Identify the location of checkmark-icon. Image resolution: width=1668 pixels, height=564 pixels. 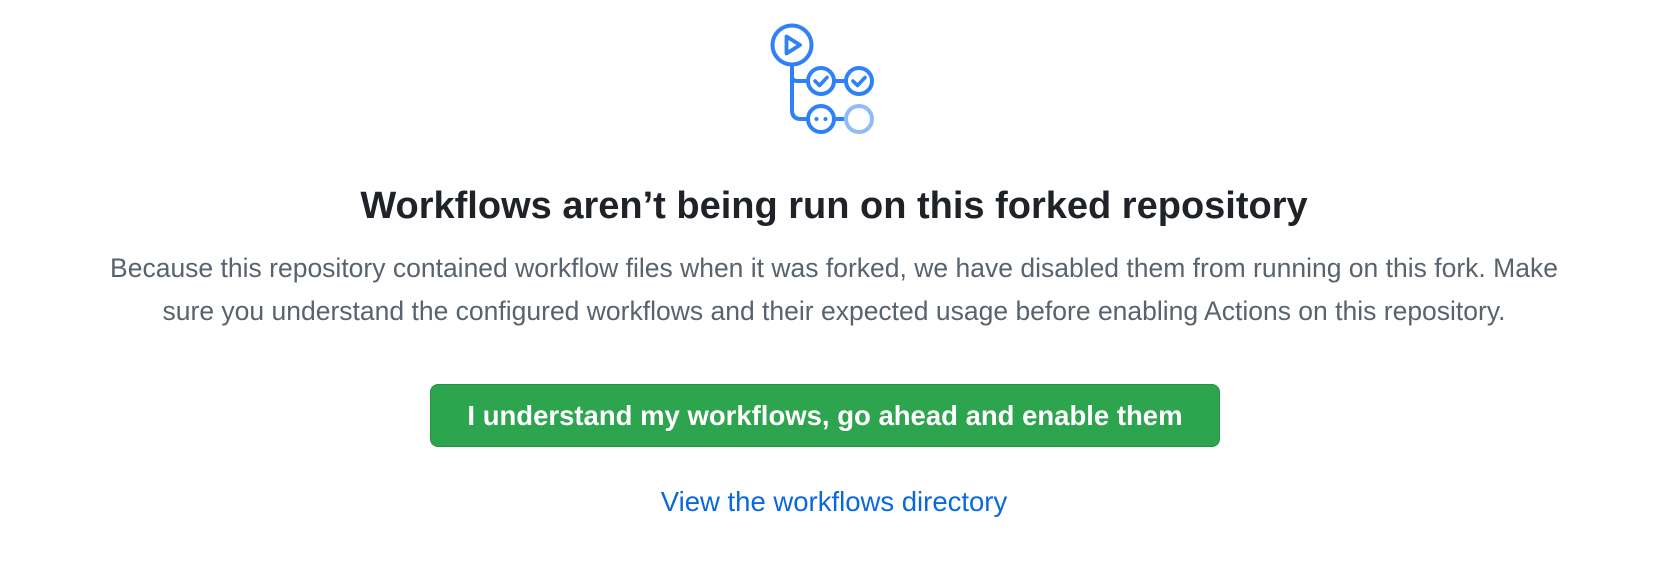
(821, 81).